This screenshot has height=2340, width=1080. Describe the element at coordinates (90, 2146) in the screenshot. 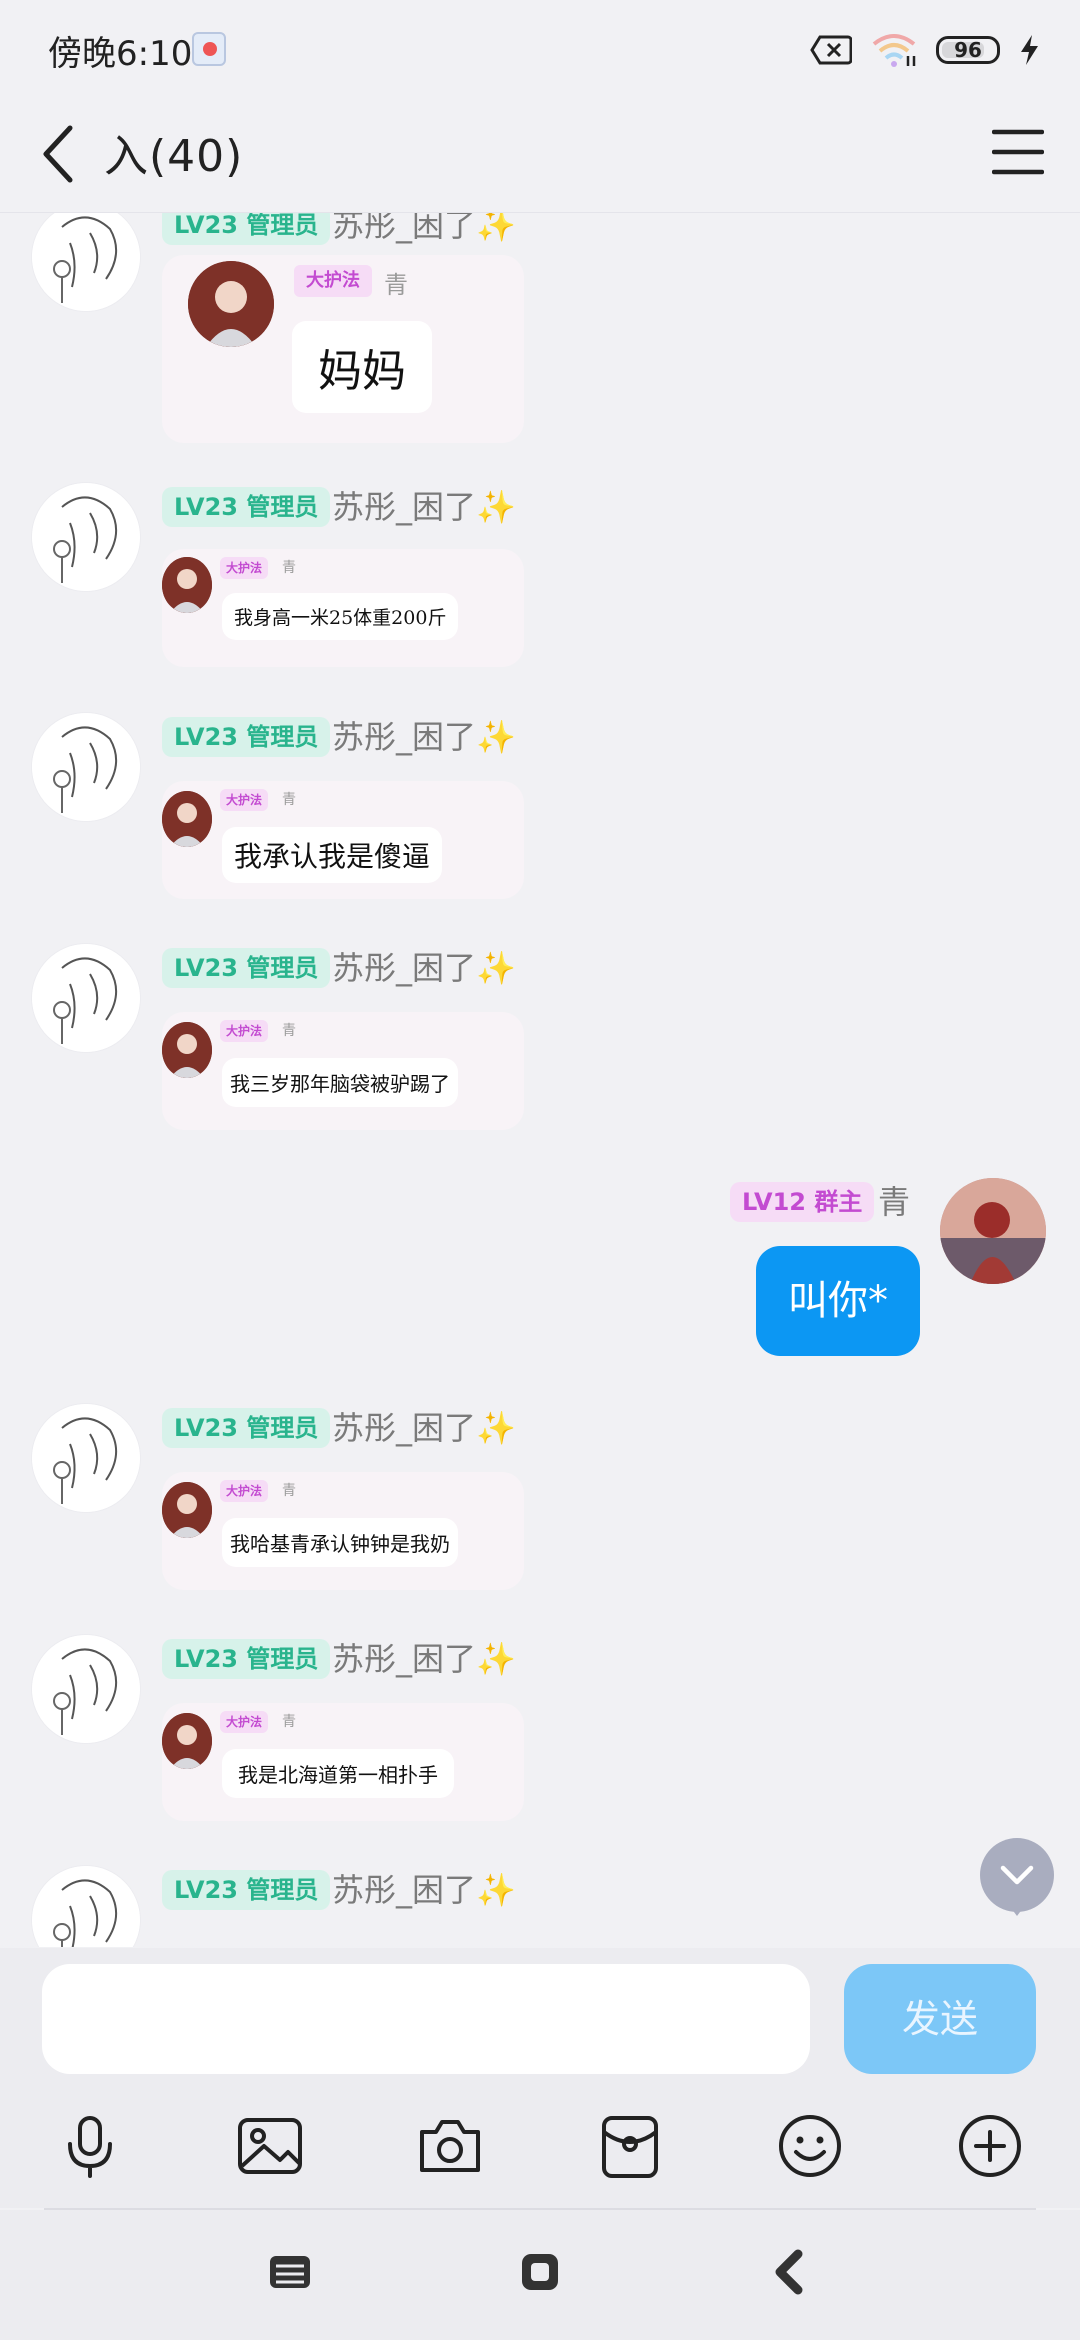

I see `microphone-icon` at that location.